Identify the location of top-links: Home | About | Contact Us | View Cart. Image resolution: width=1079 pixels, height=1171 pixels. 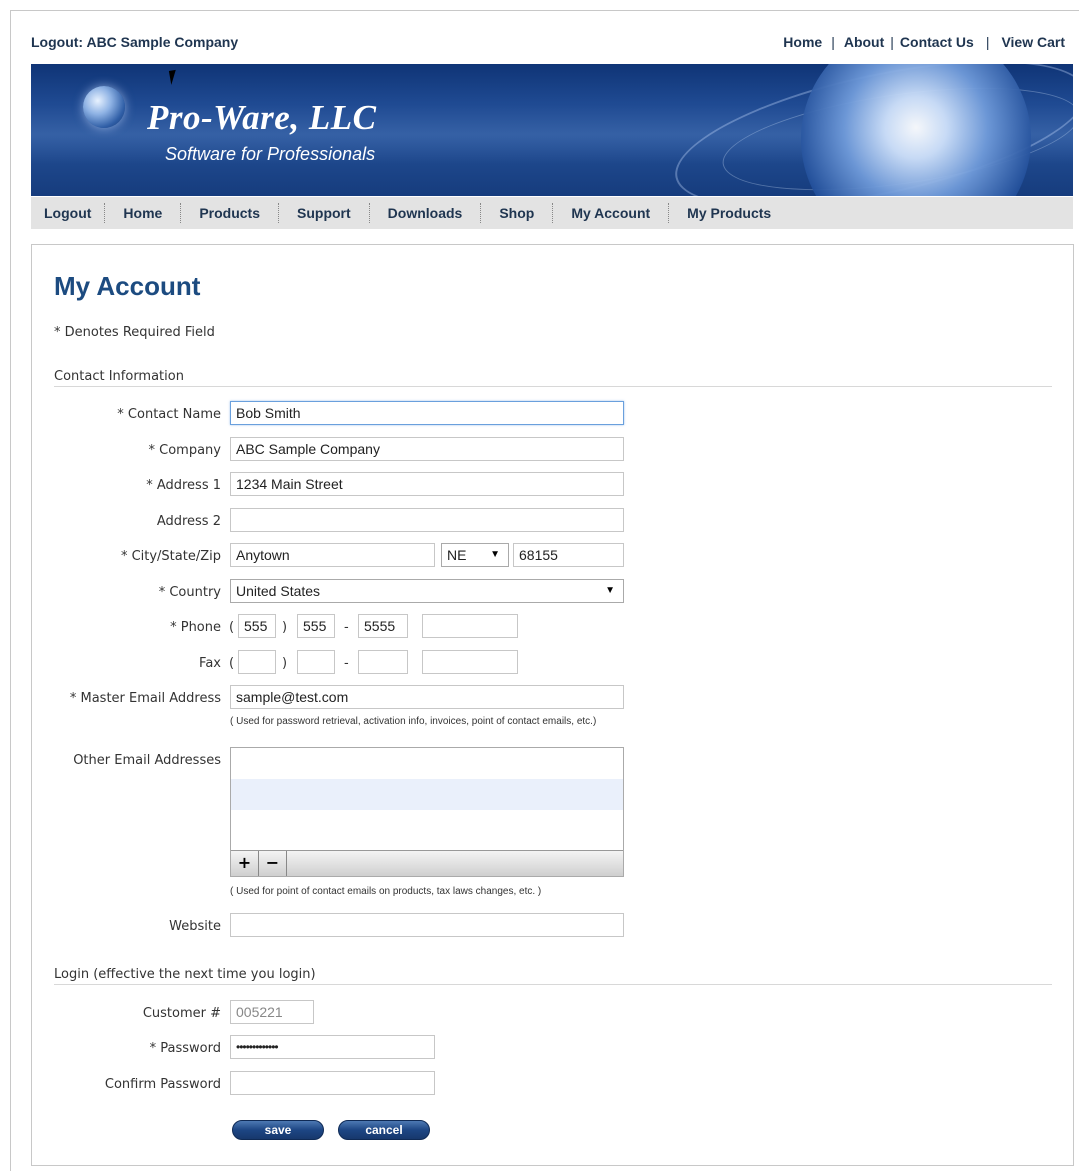
(924, 42).